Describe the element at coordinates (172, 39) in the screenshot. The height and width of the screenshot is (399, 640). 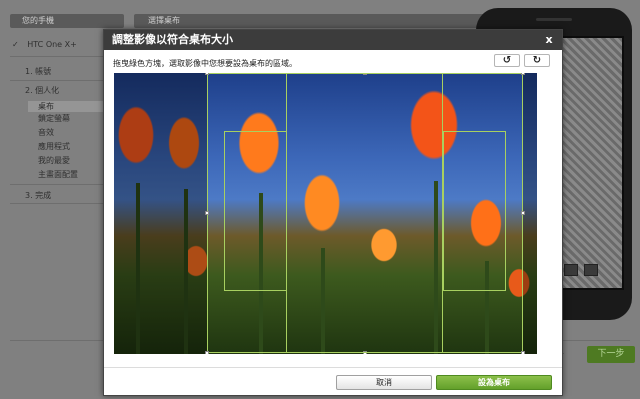
I see `dialog-title: 調整影像以符合桌布大小` at that location.